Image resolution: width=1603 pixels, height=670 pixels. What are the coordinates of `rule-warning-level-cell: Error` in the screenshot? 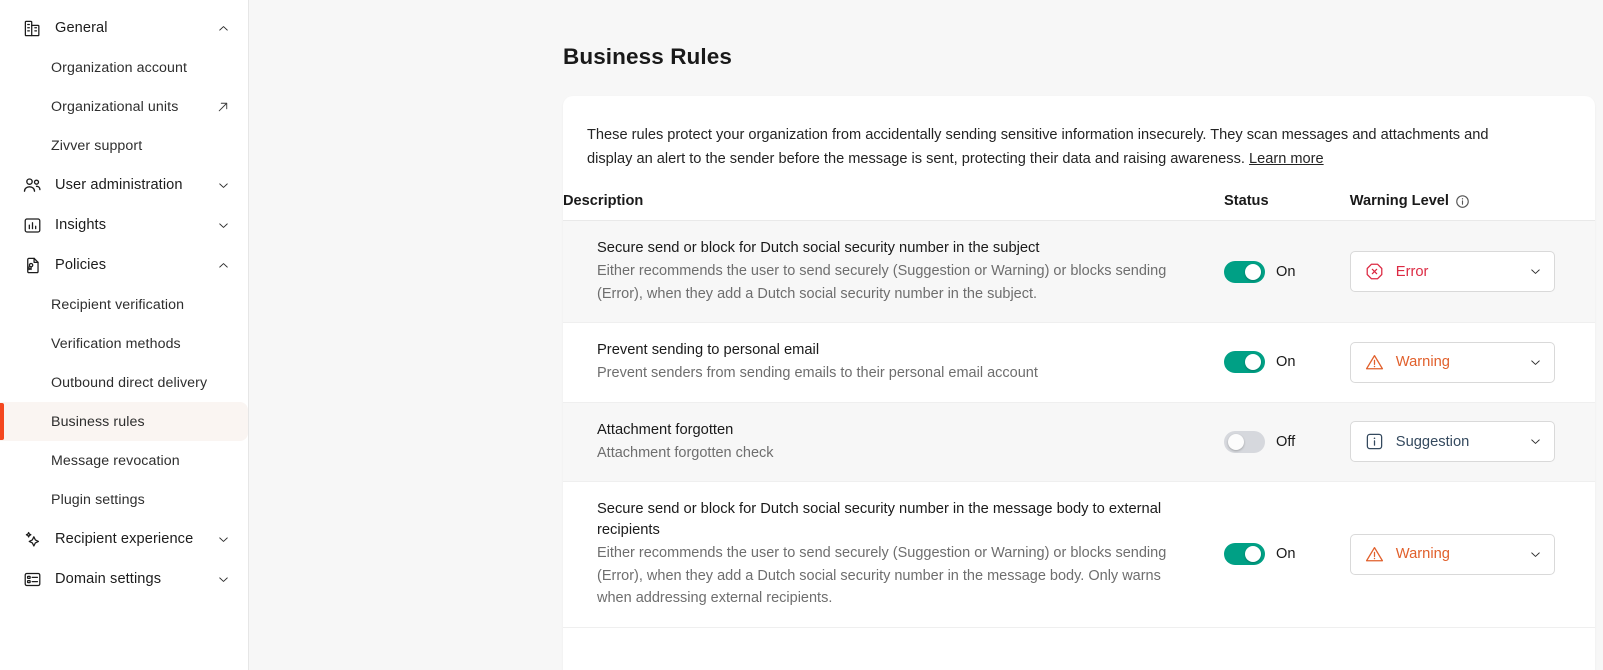 It's located at (1472, 271).